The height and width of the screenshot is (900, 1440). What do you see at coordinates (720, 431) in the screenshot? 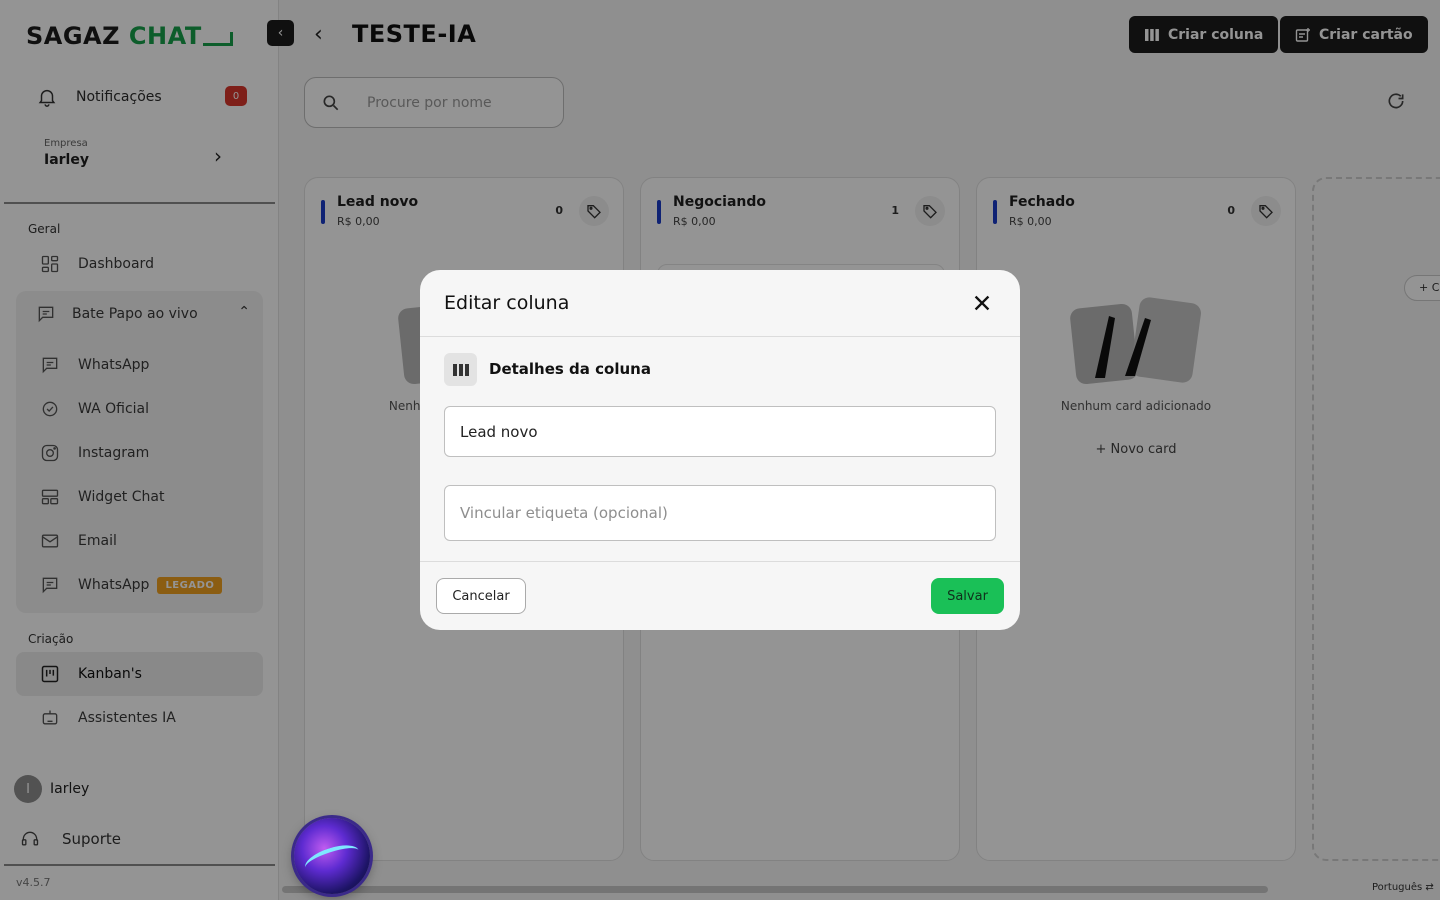
I see `column-name-input` at bounding box center [720, 431].